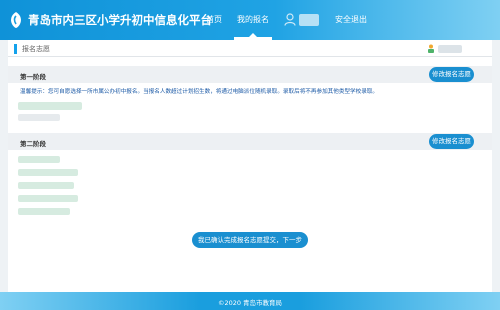 This screenshot has height=310, width=500. What do you see at coordinates (50, 106) in the screenshot?
I see `stage-one-school-redacted` at bounding box center [50, 106].